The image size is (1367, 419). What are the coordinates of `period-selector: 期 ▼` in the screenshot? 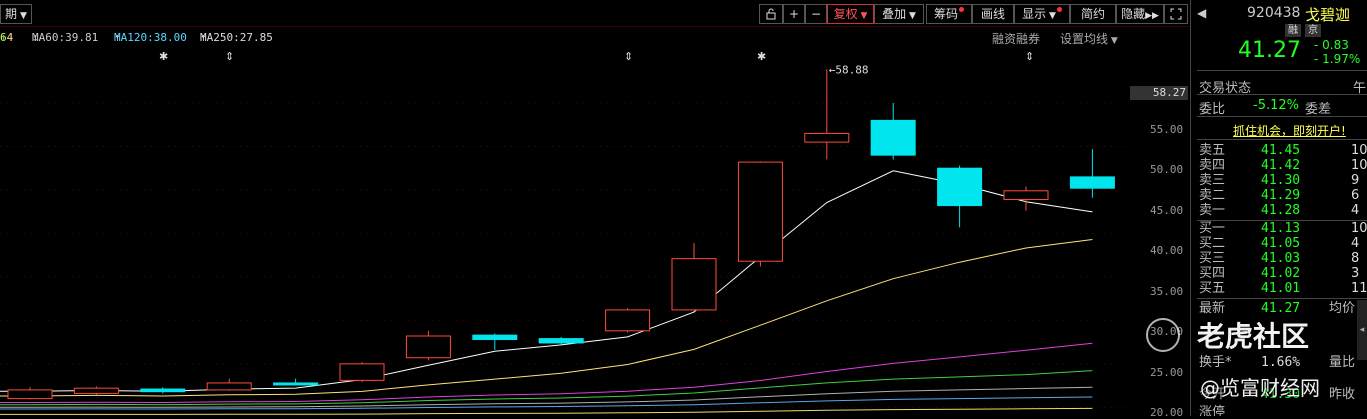 It's located at (16, 14).